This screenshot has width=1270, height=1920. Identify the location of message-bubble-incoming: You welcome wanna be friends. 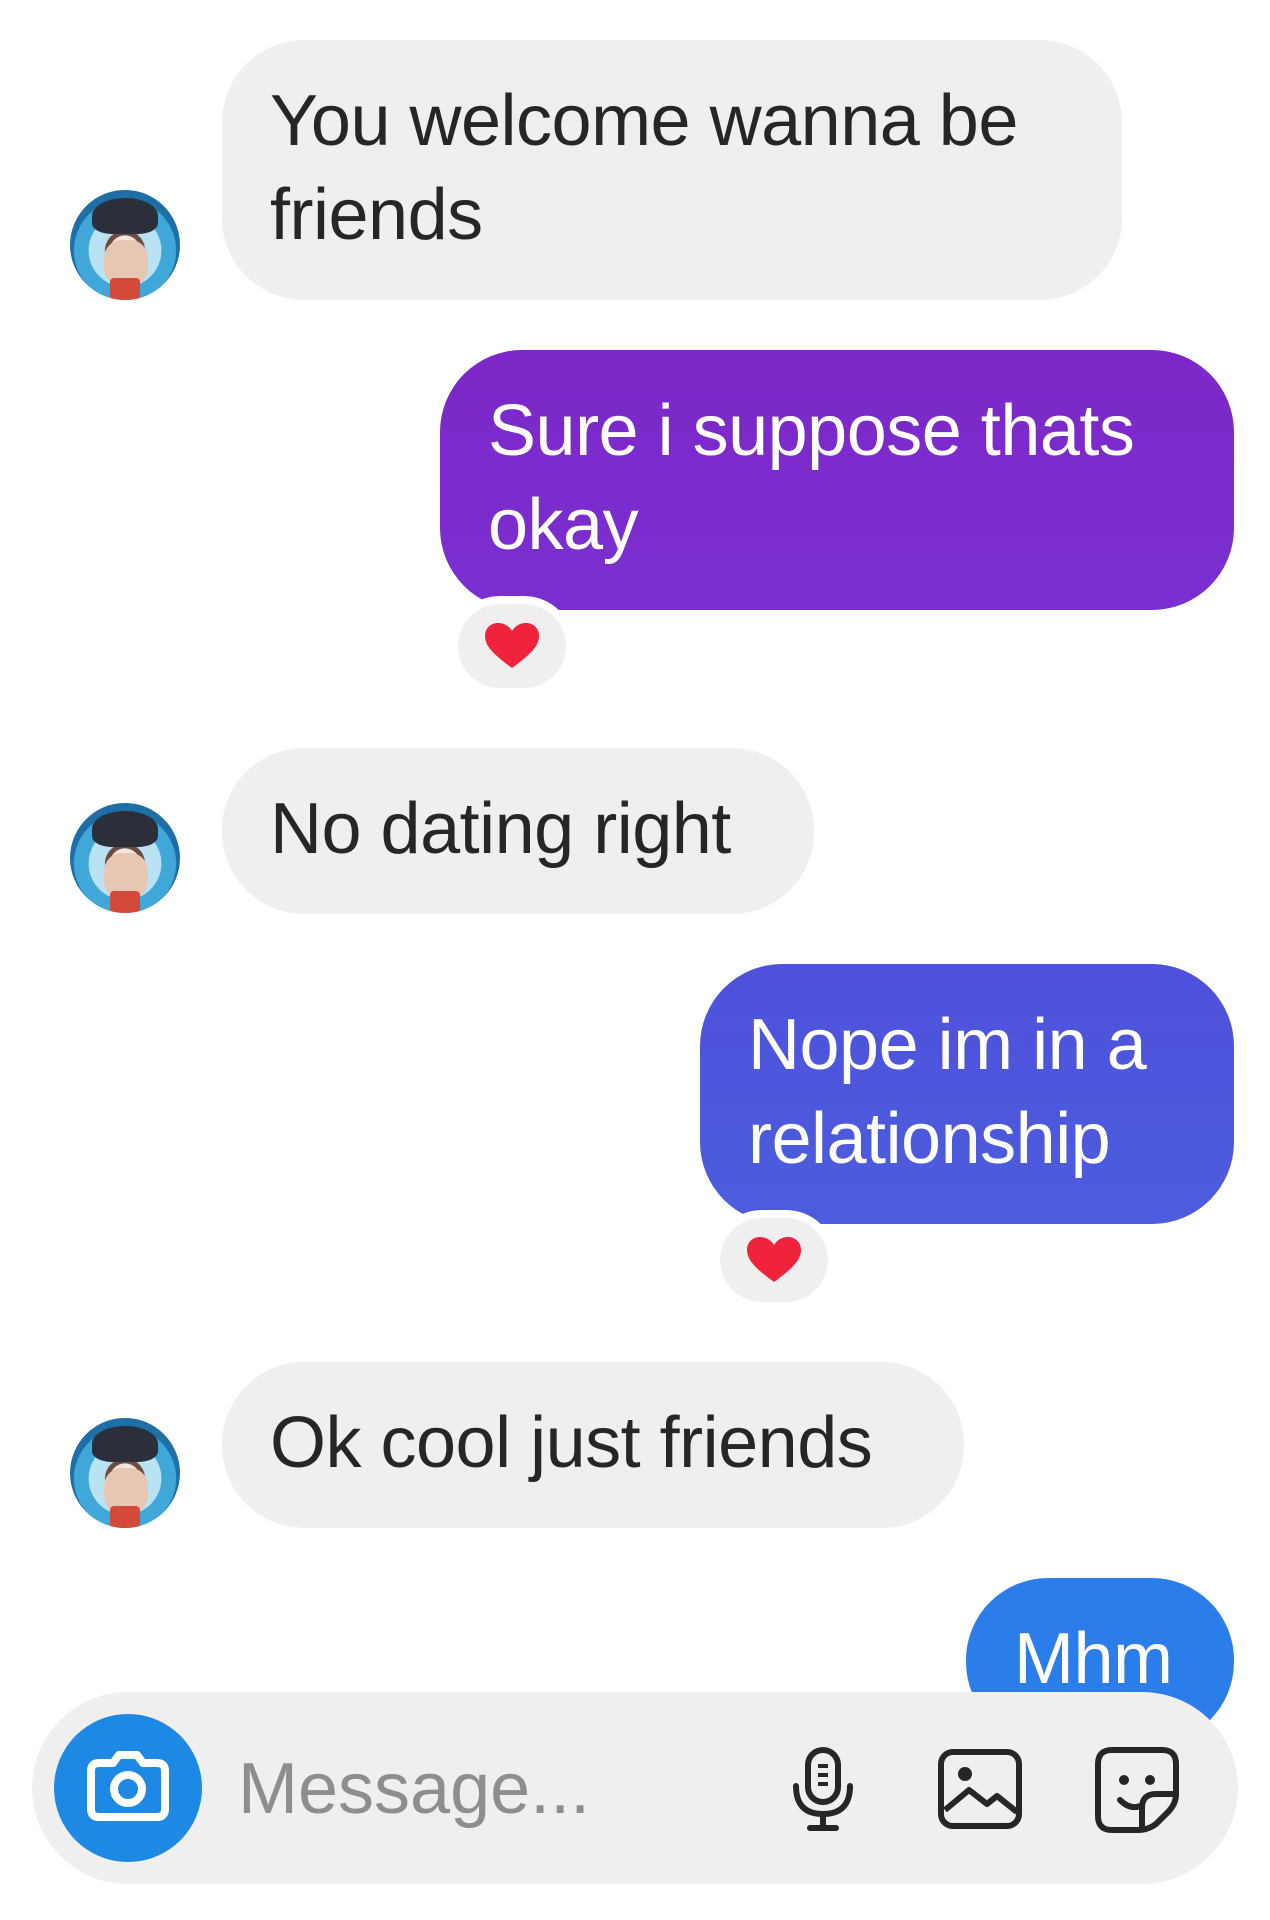
(672, 170).